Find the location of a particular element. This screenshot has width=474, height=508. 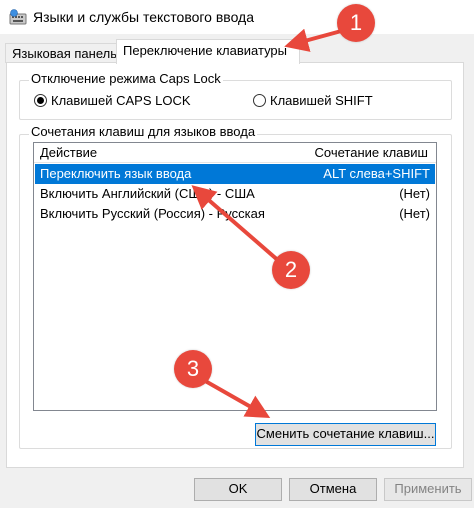

title-bar: Языки и службы текстового ввода is located at coordinates (237, 17).